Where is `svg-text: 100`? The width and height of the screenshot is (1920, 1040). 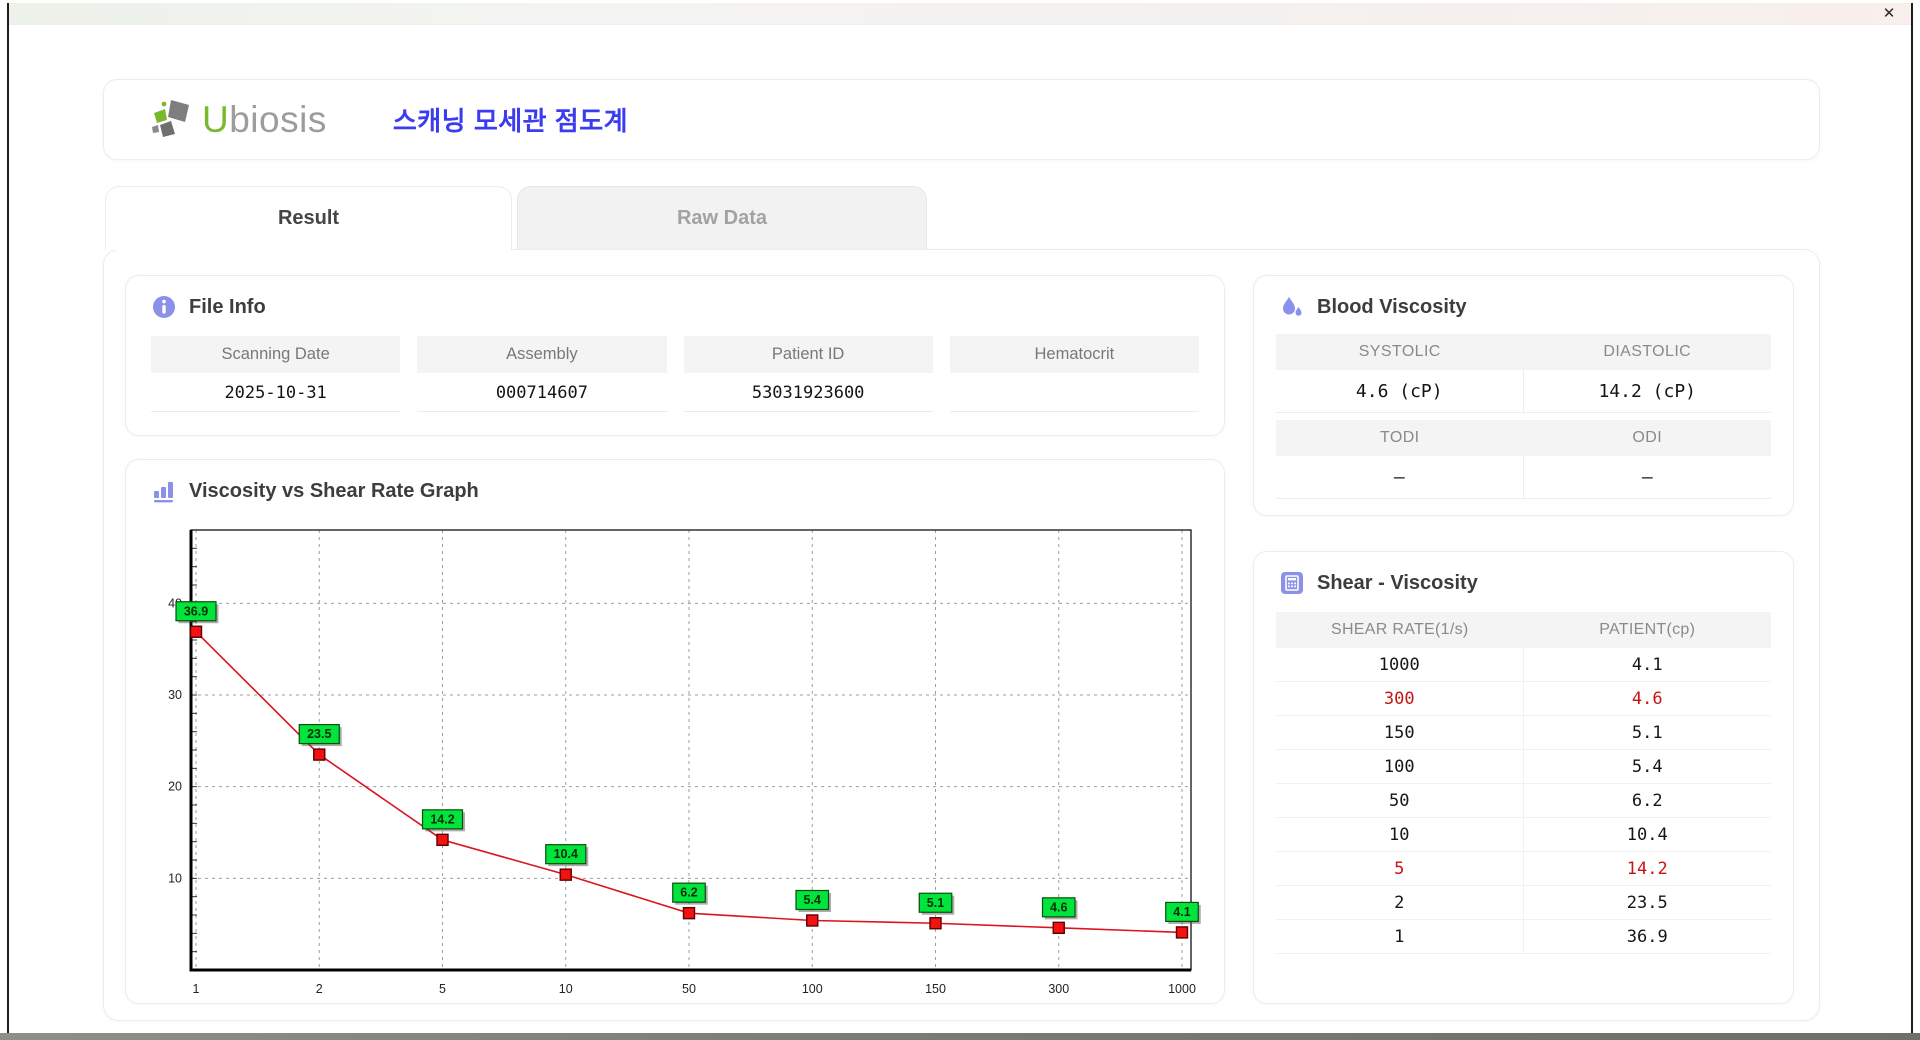
svg-text: 100 is located at coordinates (812, 989).